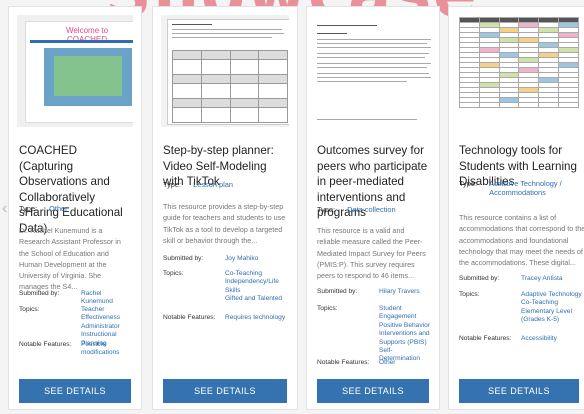 The image size is (584, 414). Describe the element at coordinates (519, 62) in the screenshot. I see `spreadsheet-preview` at that location.